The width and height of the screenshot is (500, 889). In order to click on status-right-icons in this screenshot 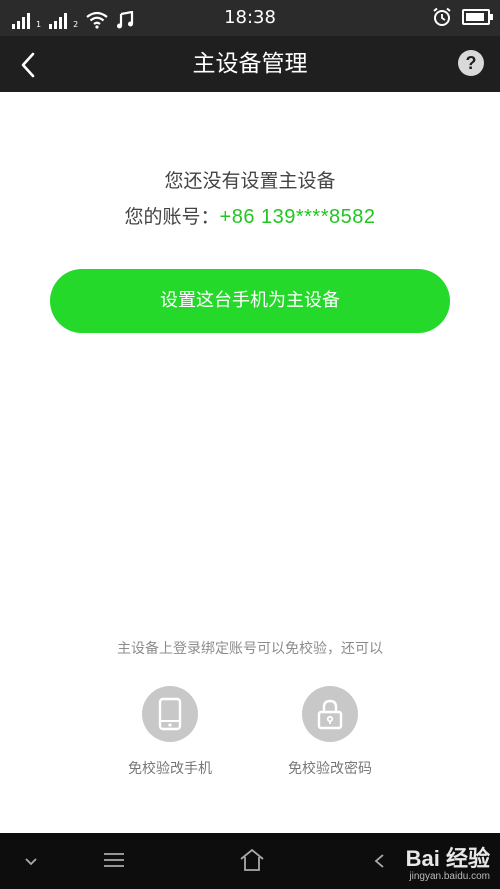, I will do `click(462, 17)`.